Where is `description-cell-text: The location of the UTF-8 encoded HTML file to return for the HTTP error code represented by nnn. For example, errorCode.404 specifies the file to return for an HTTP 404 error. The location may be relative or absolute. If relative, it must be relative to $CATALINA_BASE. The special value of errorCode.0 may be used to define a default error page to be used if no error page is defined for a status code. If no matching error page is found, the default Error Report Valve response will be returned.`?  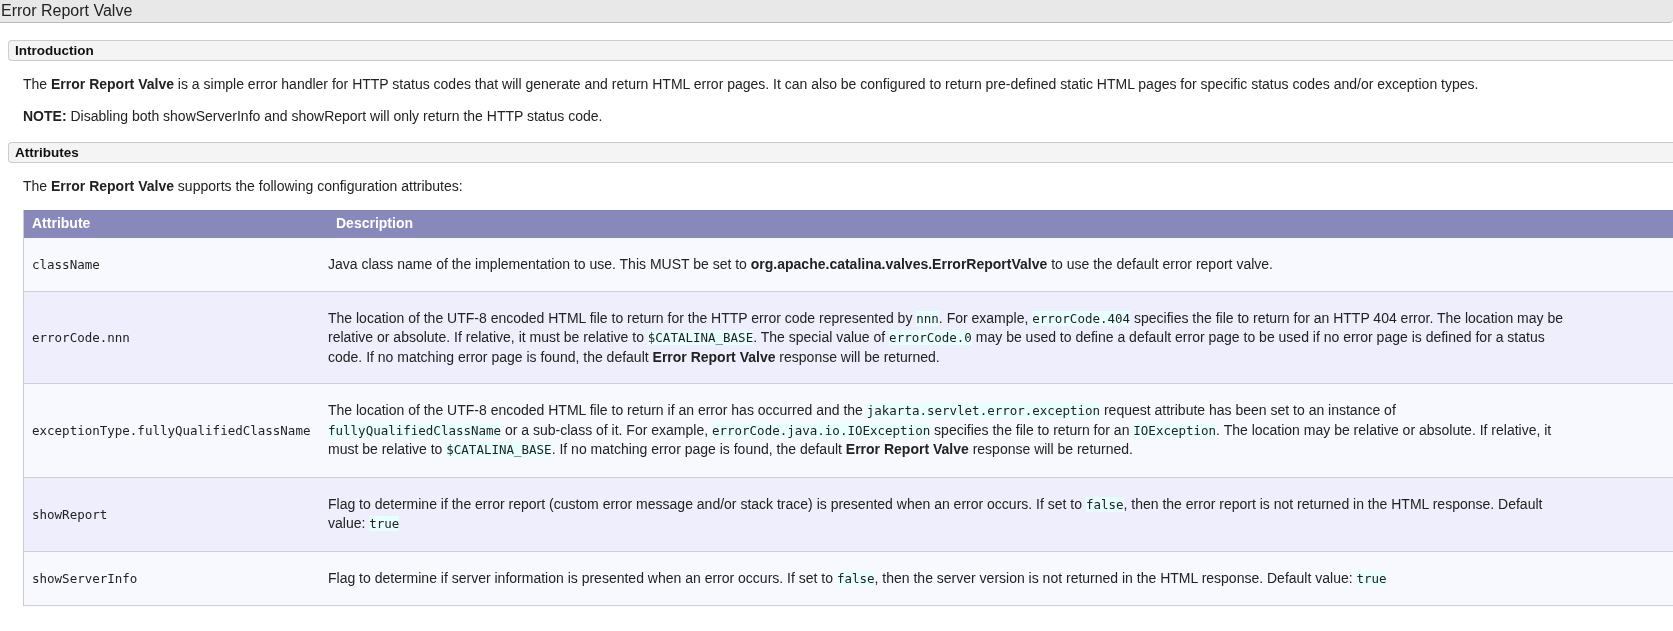
description-cell-text: The location of the UTF-8 encoded HTML file to return for the HTTP error code represented by nnn. For example, errorCode.404 specifies the file to return for an HTTP 404 error. The location may be relative or absolute. If relative, it must be relative to $CATALINA_BASE. The special value of errorCode.0 may be used to define a default error page to be used if no error page is defined for a status code. If no matching error page is found, the default Error Report Valve response will be returned. is located at coordinates (946, 337).